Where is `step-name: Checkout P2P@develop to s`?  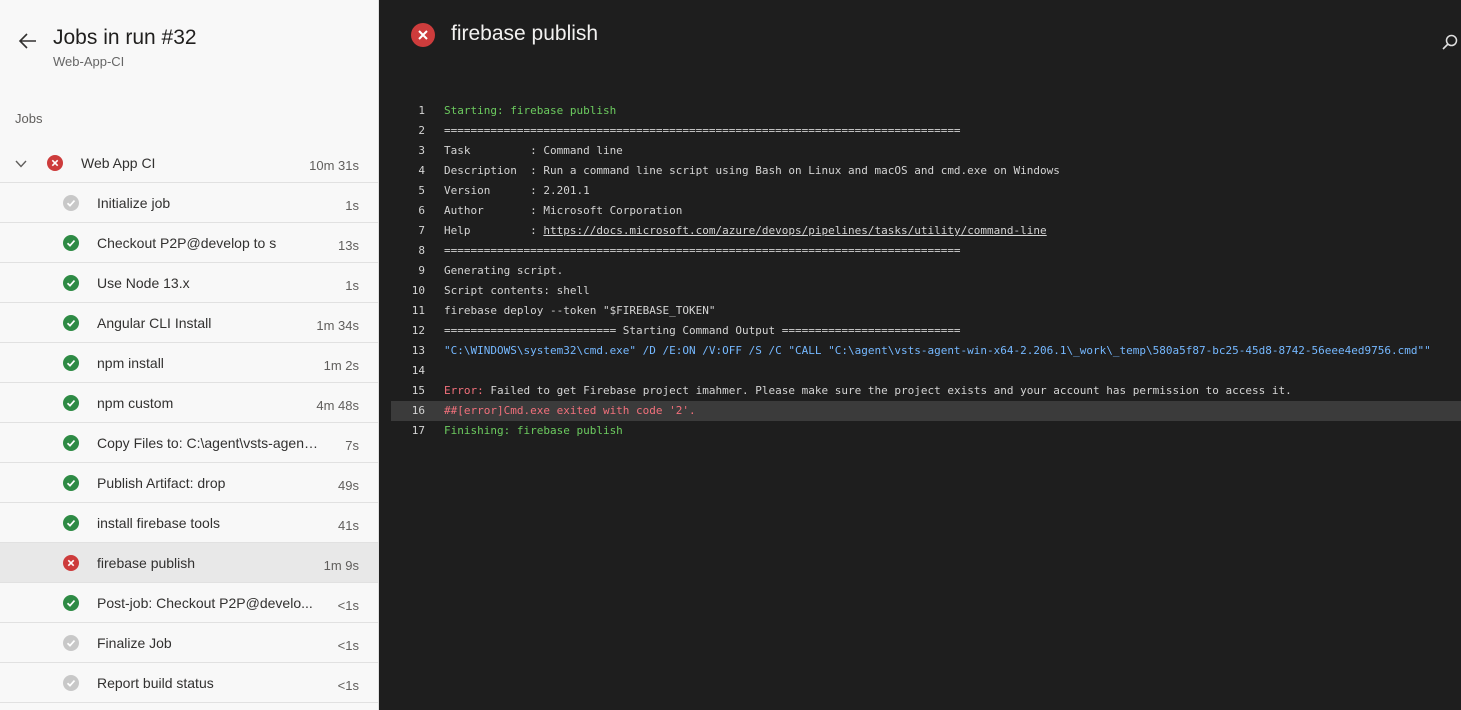
step-name: Checkout P2P@develop to s is located at coordinates (187, 243).